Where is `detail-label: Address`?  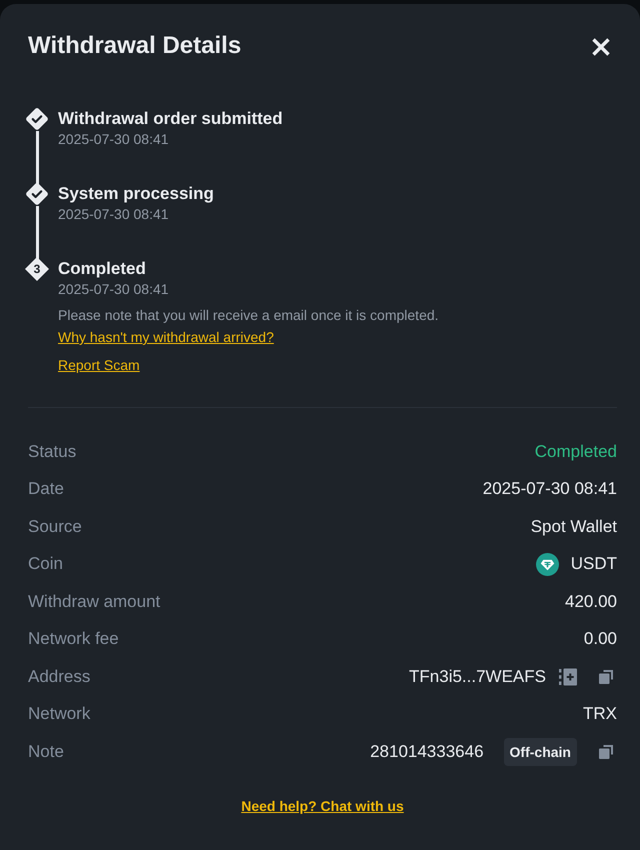 detail-label: Address is located at coordinates (59, 676).